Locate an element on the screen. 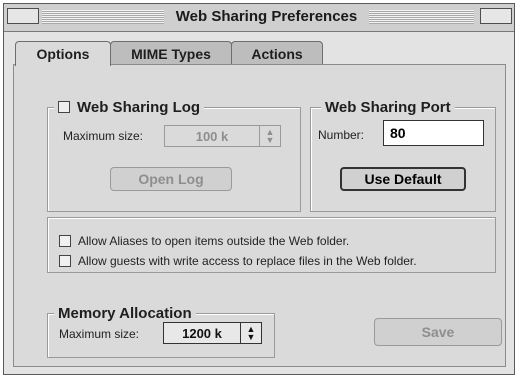 The width and height of the screenshot is (520, 379). tab-options: Options is located at coordinates (63, 53).